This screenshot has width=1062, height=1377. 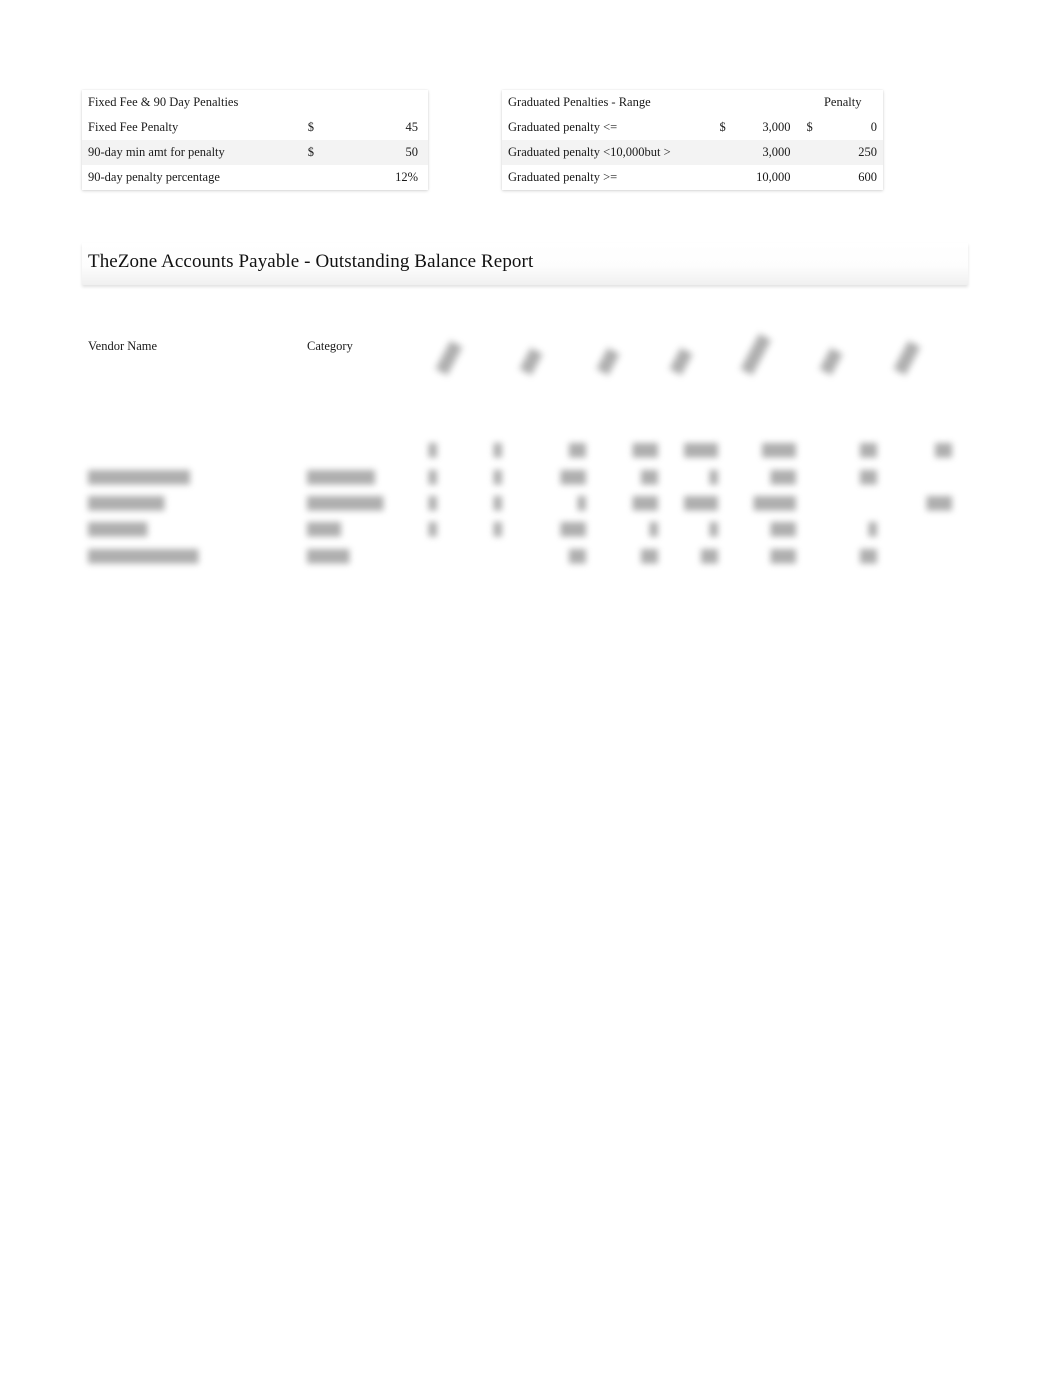 I want to click on table-row: █████████, so click(x=126, y=503).